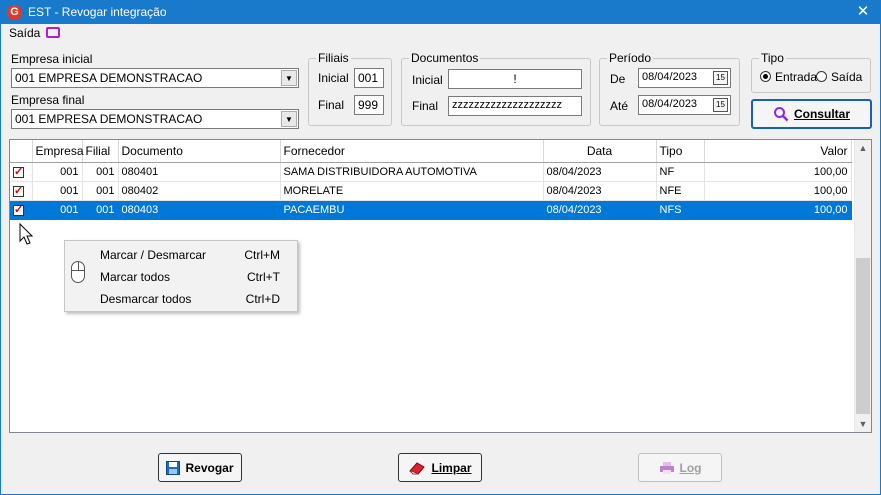  Describe the element at coordinates (619, 106) in the screenshot. I see `periodo-ate-label: Até` at that location.